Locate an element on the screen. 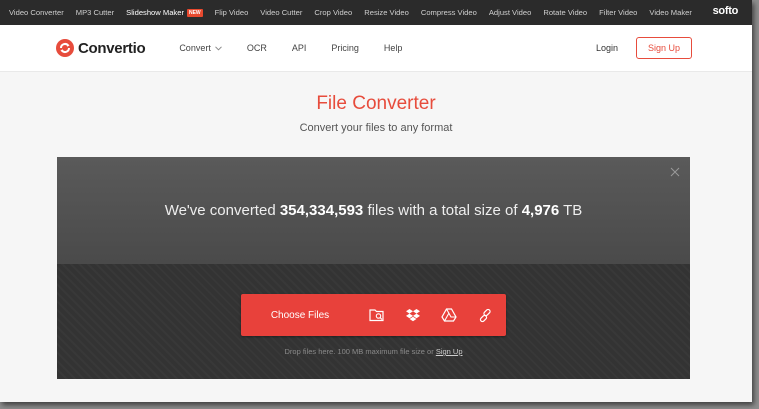 The image size is (759, 409). convertio-logo-icon is located at coordinates (65, 48).